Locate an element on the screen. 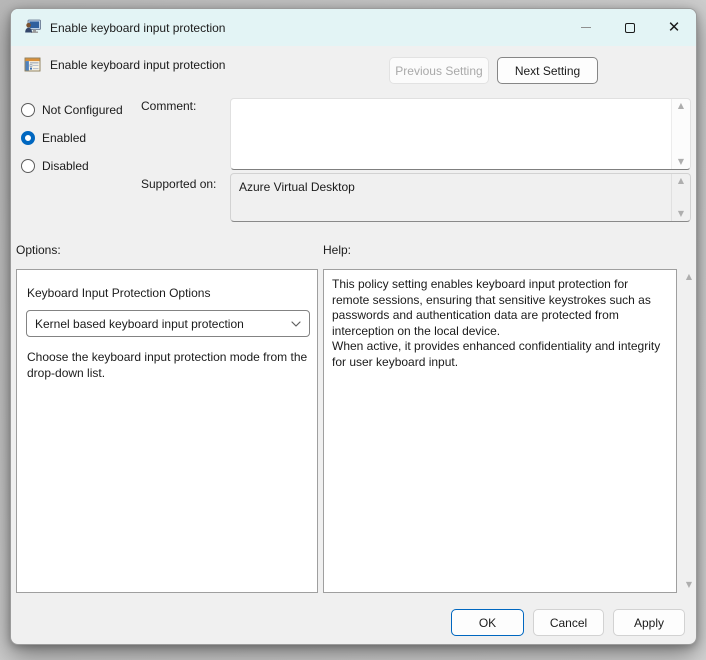  radio-label: Disabled is located at coordinates (65, 166).